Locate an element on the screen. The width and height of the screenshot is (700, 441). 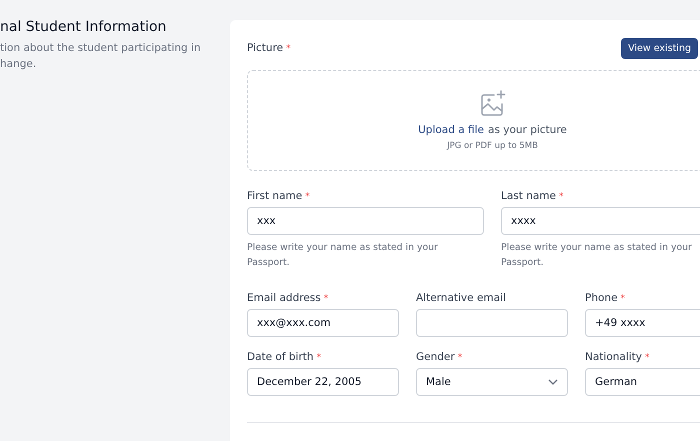
upload-hint: JPG or PDF up to 5MB is located at coordinates (492, 146).